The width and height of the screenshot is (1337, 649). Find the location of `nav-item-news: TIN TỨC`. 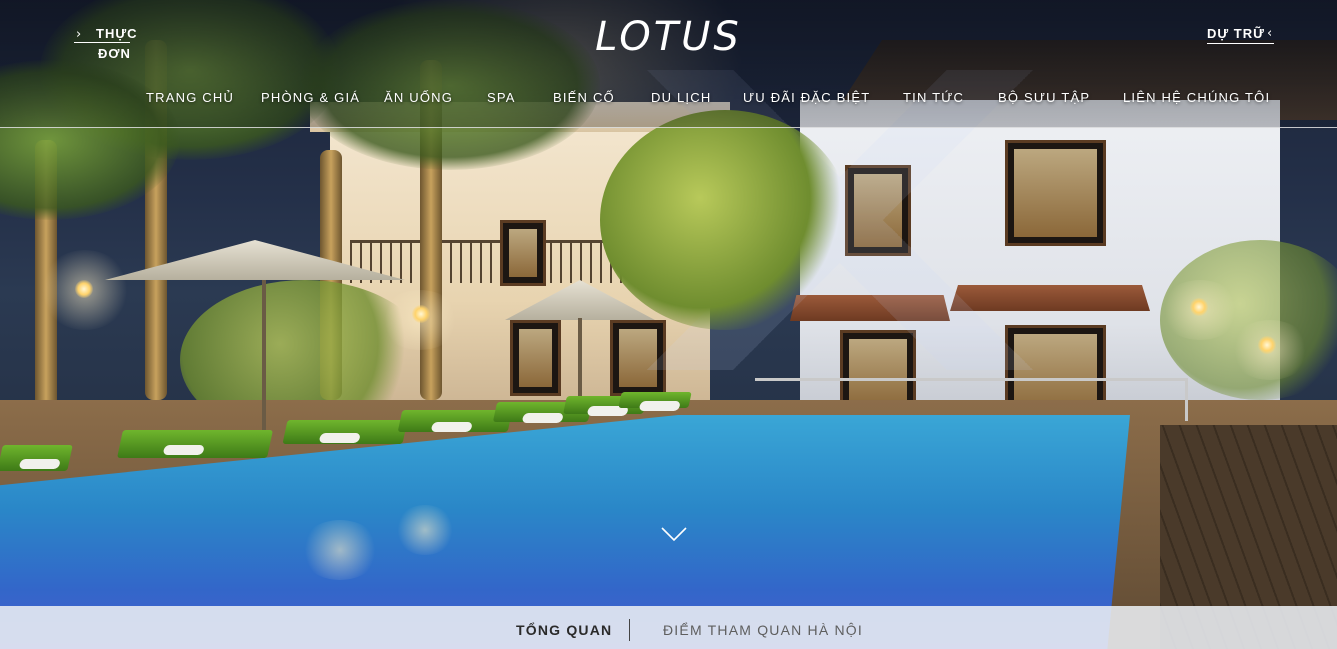

nav-item-news: TIN TỨC is located at coordinates (933, 97).